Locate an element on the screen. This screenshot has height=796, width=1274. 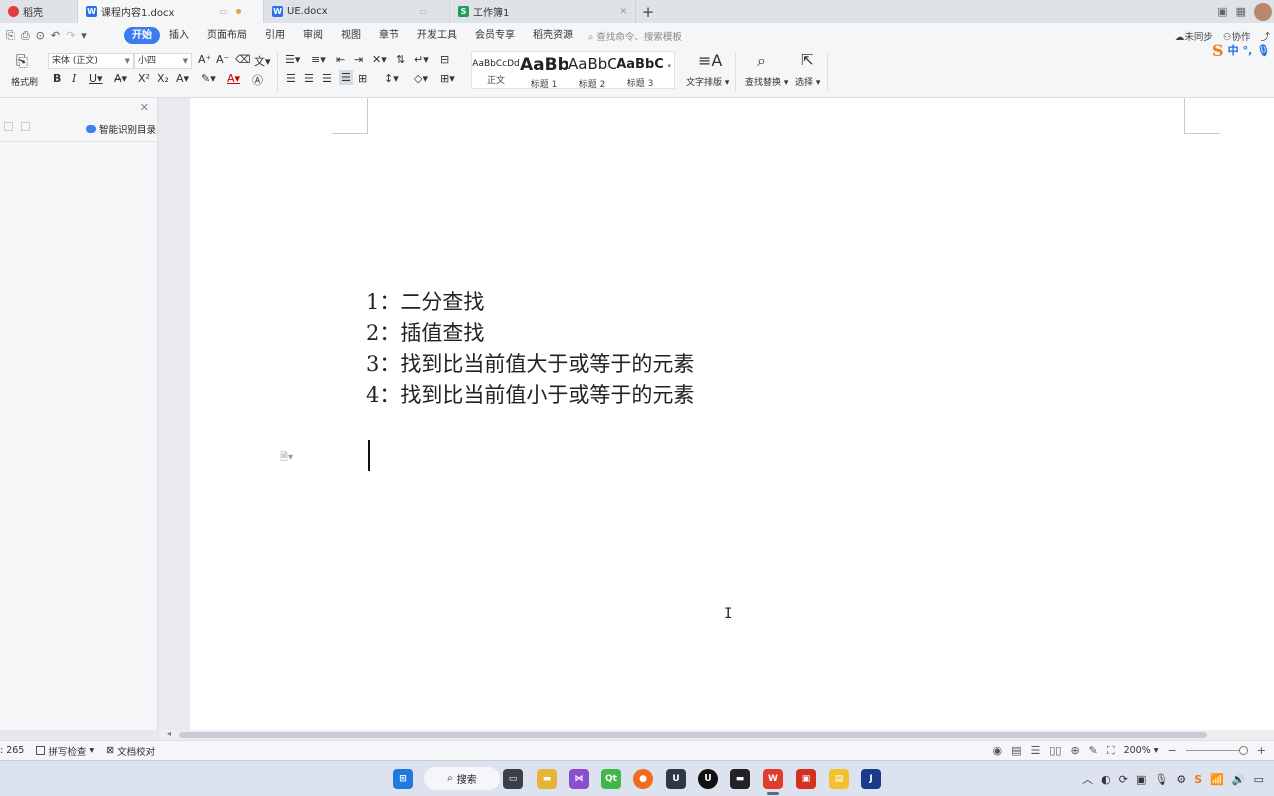
avatar is located at coordinates (1263, 11).